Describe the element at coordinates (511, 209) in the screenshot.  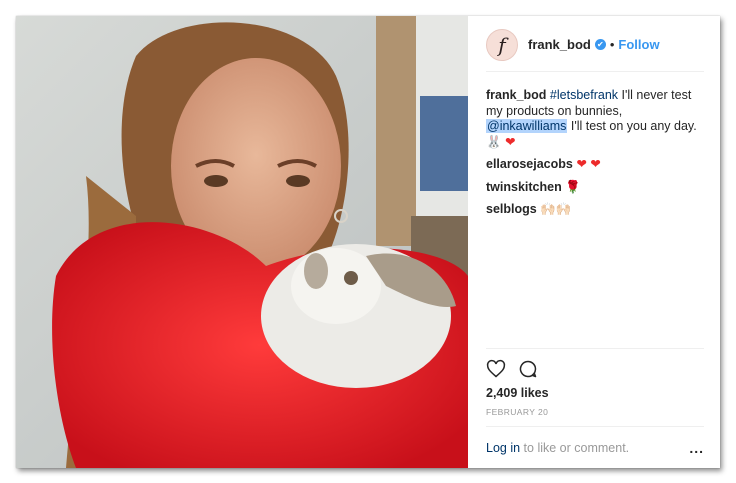
I see `comment-username: selblogs` at that location.